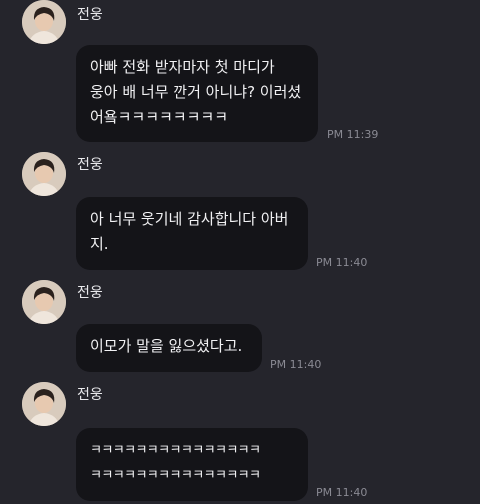  What do you see at coordinates (192, 233) in the screenshot?
I see `message-bubble: 아 너무 웃기네 감사합니다 아버 지.` at bounding box center [192, 233].